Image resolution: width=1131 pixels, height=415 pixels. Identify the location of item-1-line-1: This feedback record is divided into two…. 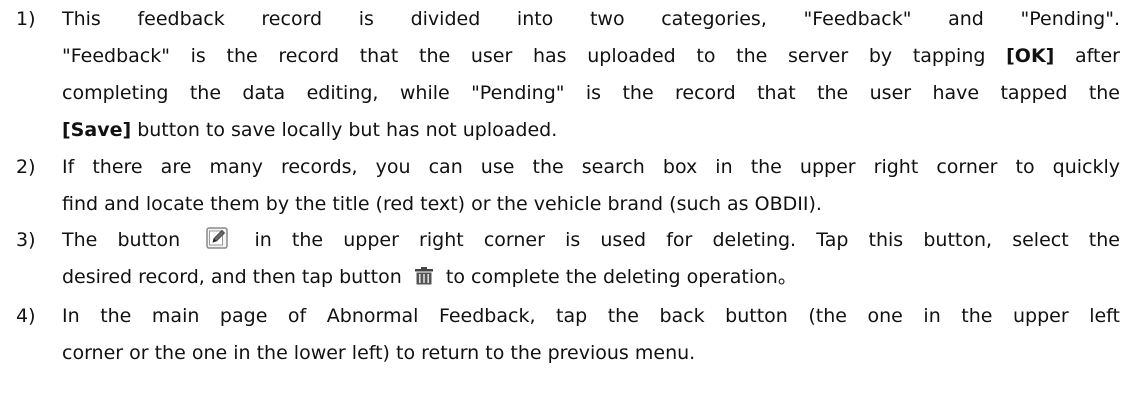
(591, 19).